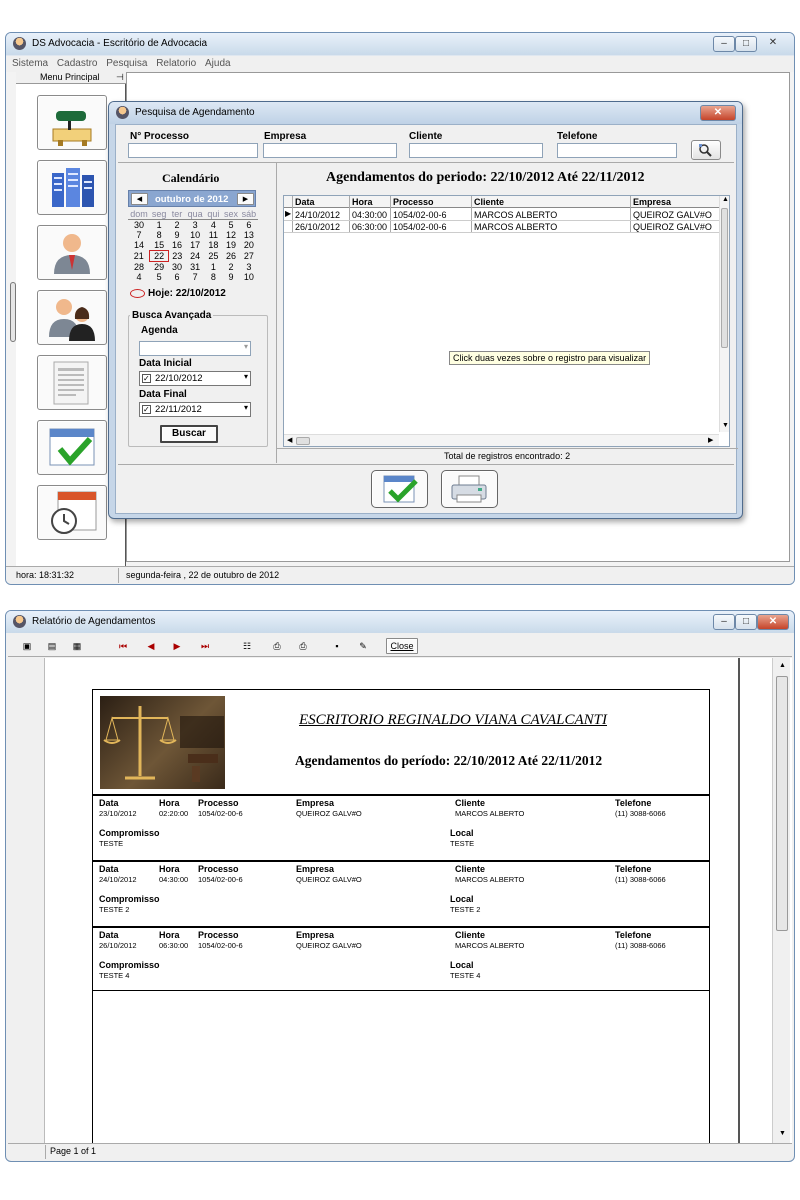  What do you see at coordinates (72, 382) in the screenshot?
I see `side-button-report` at bounding box center [72, 382].